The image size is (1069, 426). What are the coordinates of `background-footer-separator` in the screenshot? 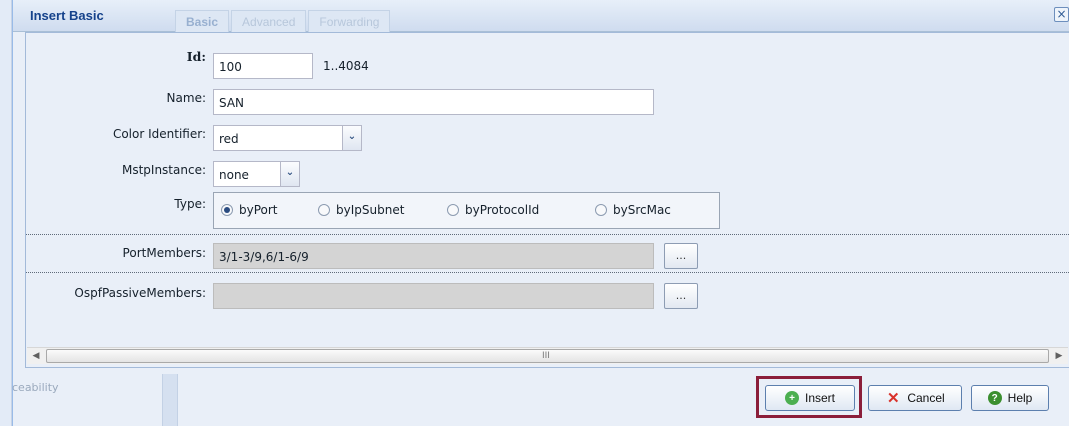 It's located at (170, 400).